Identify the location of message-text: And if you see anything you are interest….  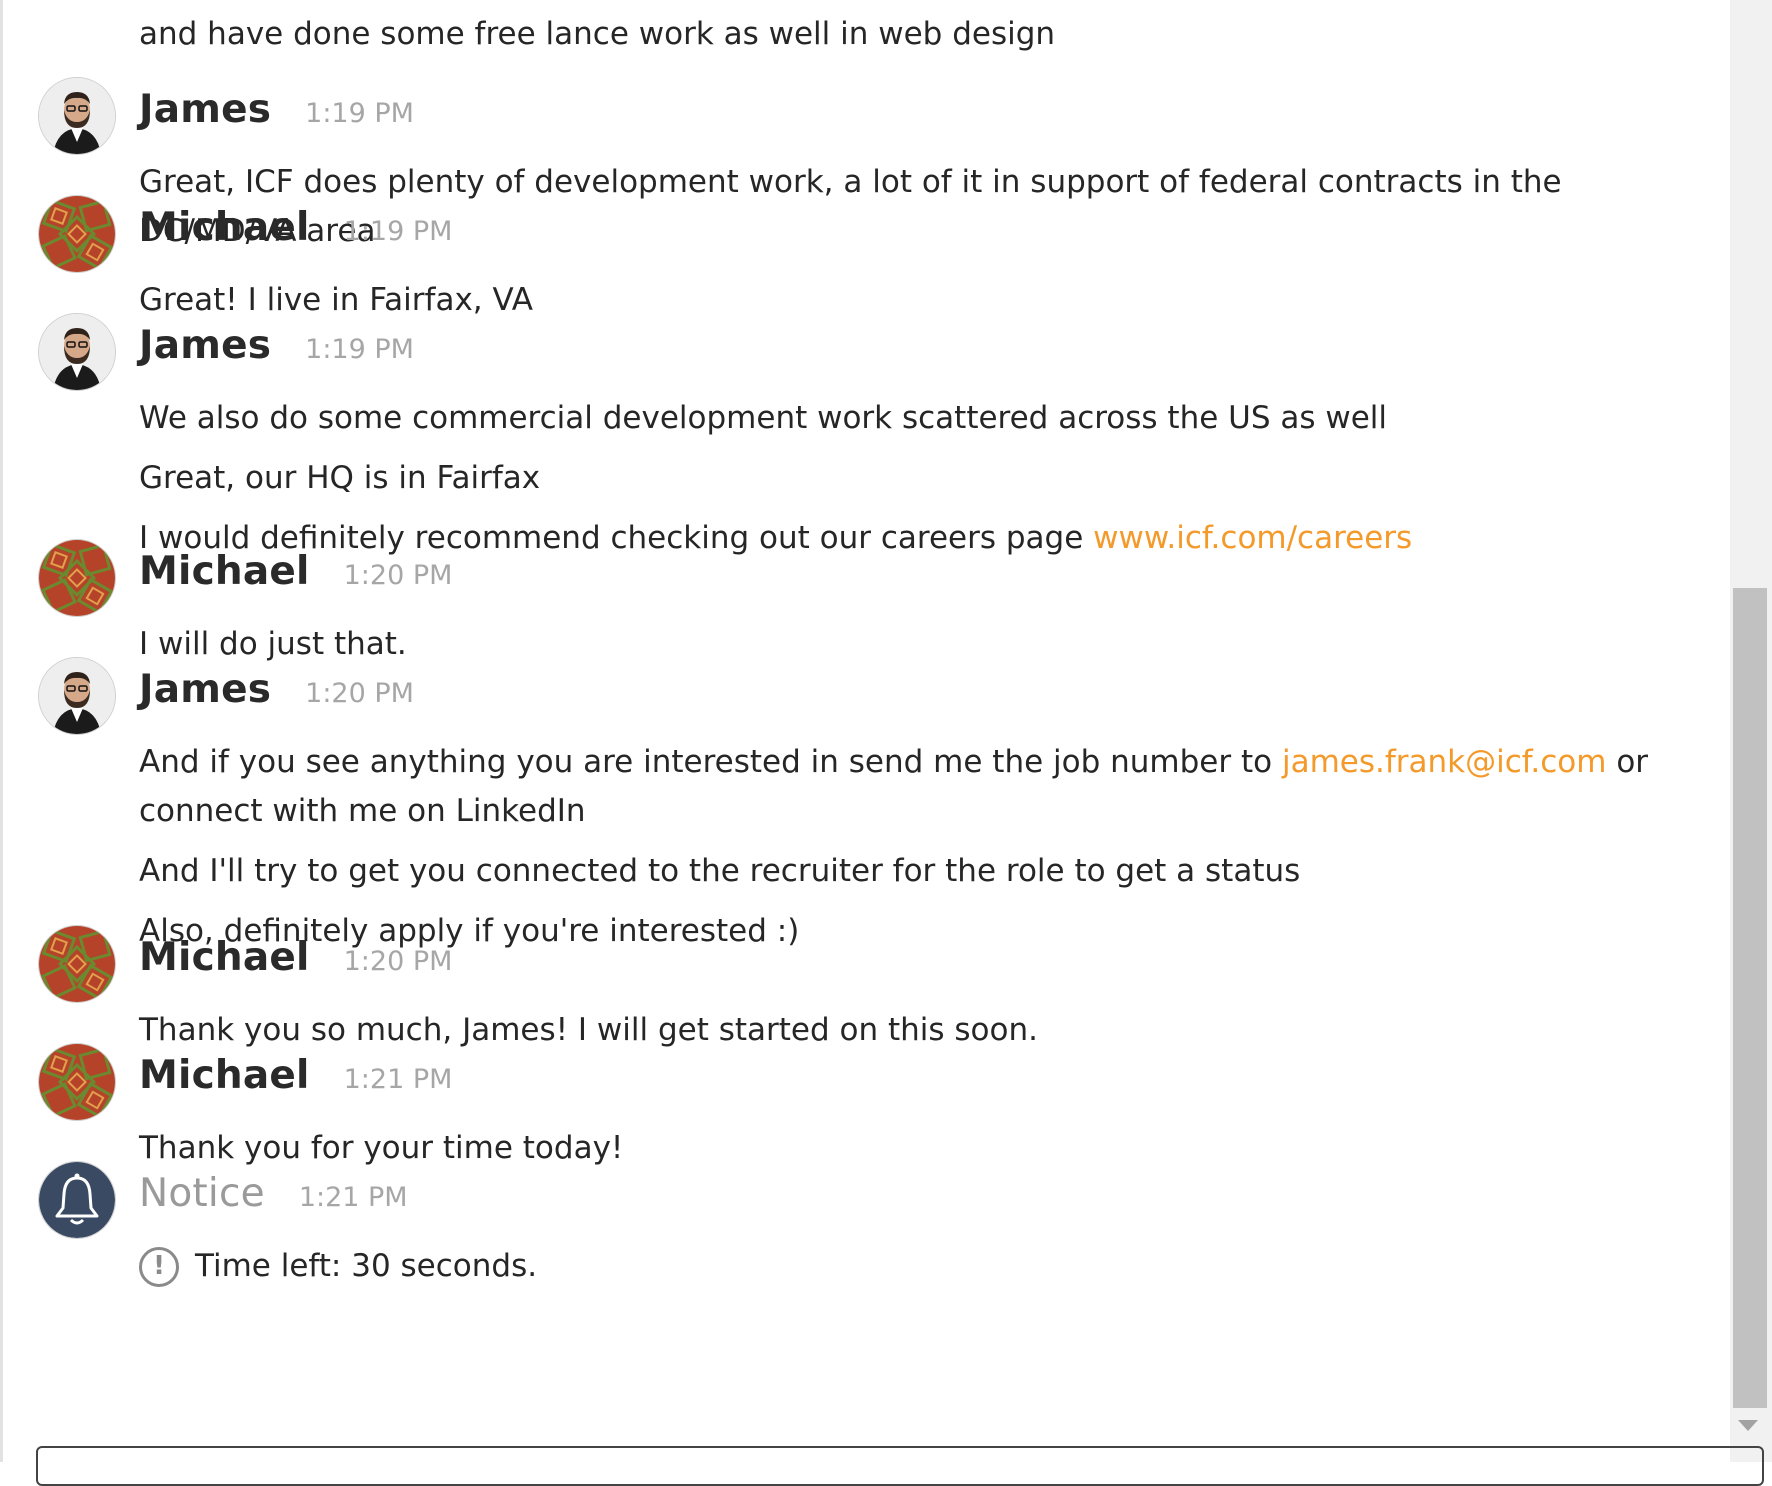
(934, 787).